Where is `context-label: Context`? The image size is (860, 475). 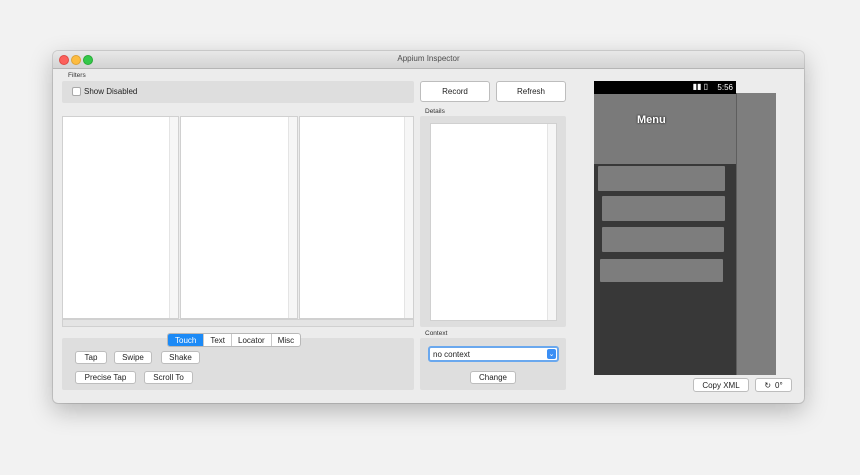 context-label: Context is located at coordinates (436, 333).